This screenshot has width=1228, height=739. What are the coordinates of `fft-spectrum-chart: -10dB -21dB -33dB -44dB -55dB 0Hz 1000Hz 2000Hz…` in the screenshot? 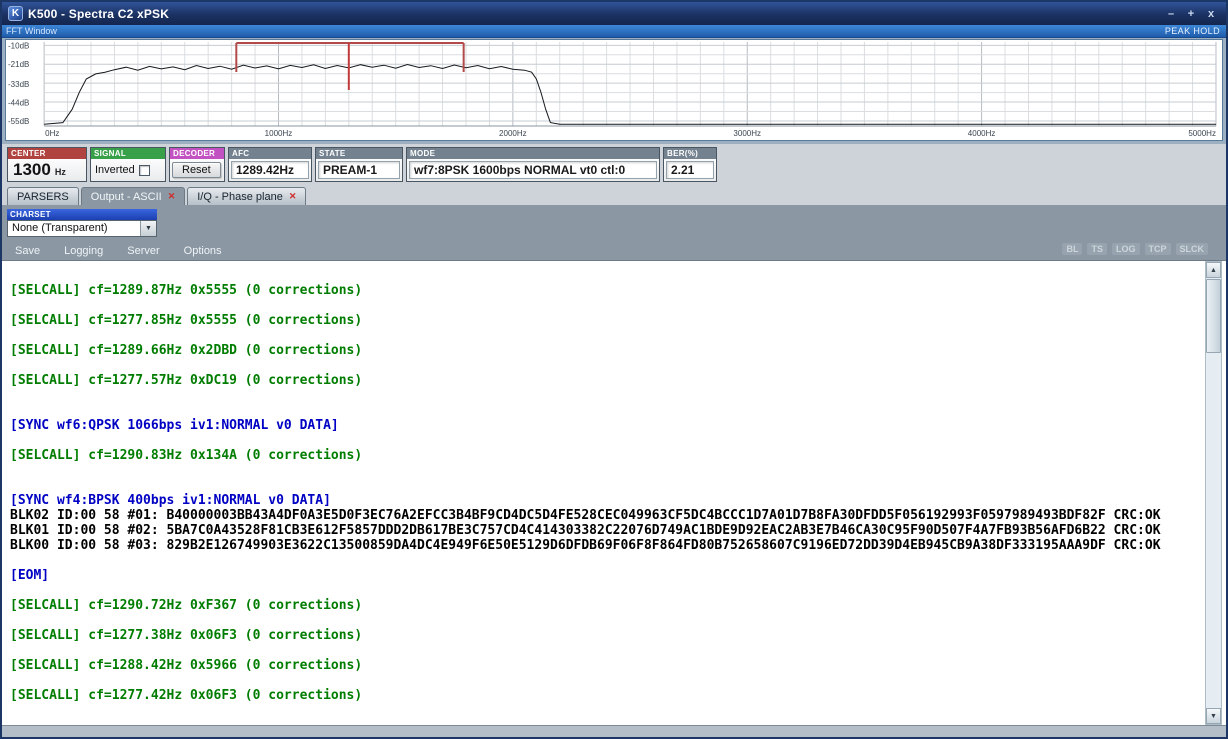 It's located at (612, 89).